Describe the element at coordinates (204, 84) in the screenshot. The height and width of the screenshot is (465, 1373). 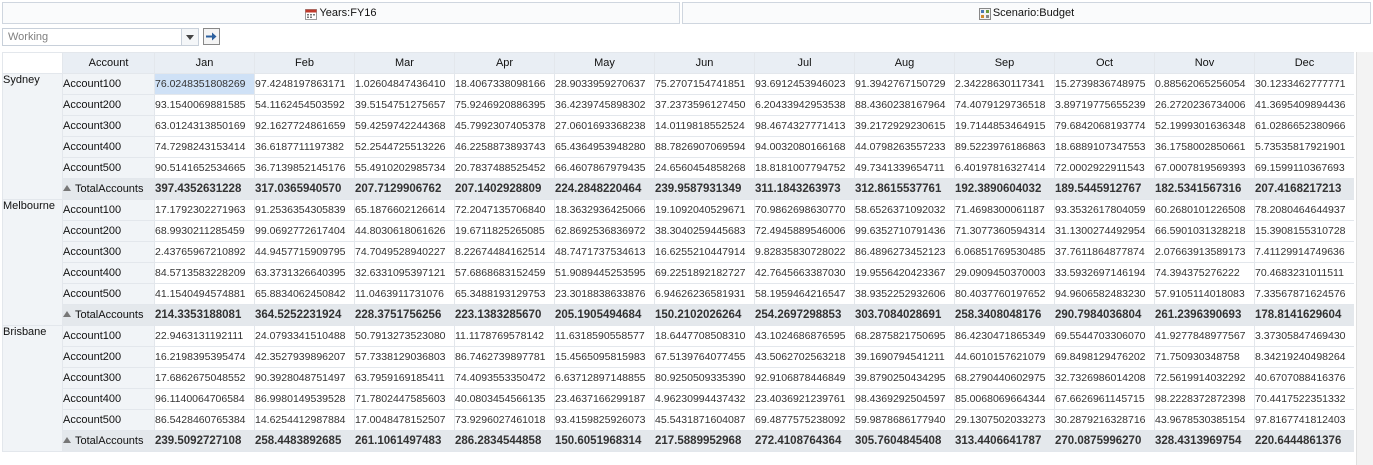
I see `data-cell: 76.0248351808269` at that location.